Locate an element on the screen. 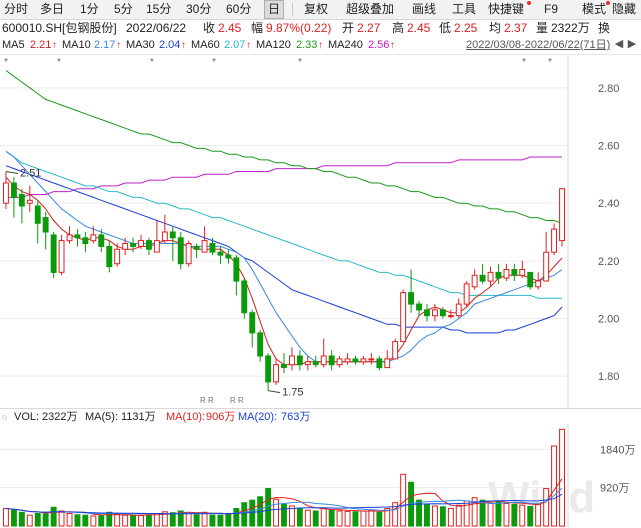  vol-ma10-label: MA(10): is located at coordinates (186, 417).